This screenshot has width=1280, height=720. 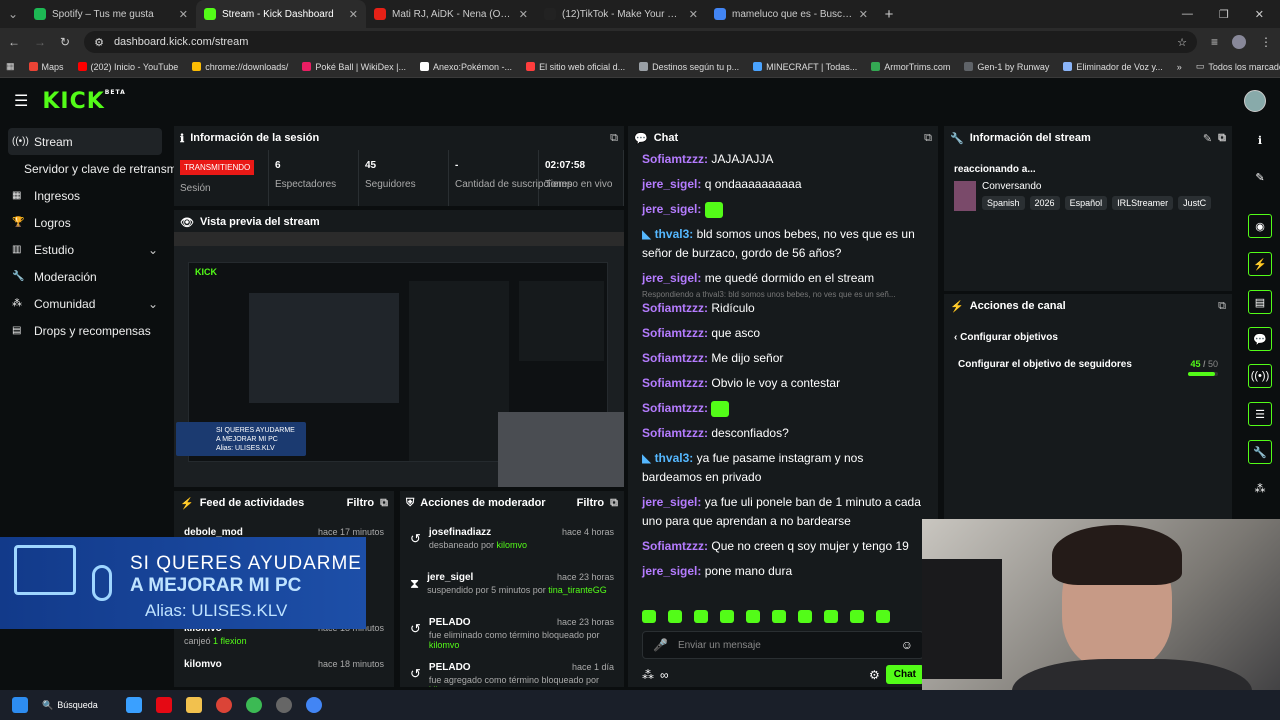 I want to click on bookmark-item: (202) Inicio - YouTube, so click(x=127, y=67).